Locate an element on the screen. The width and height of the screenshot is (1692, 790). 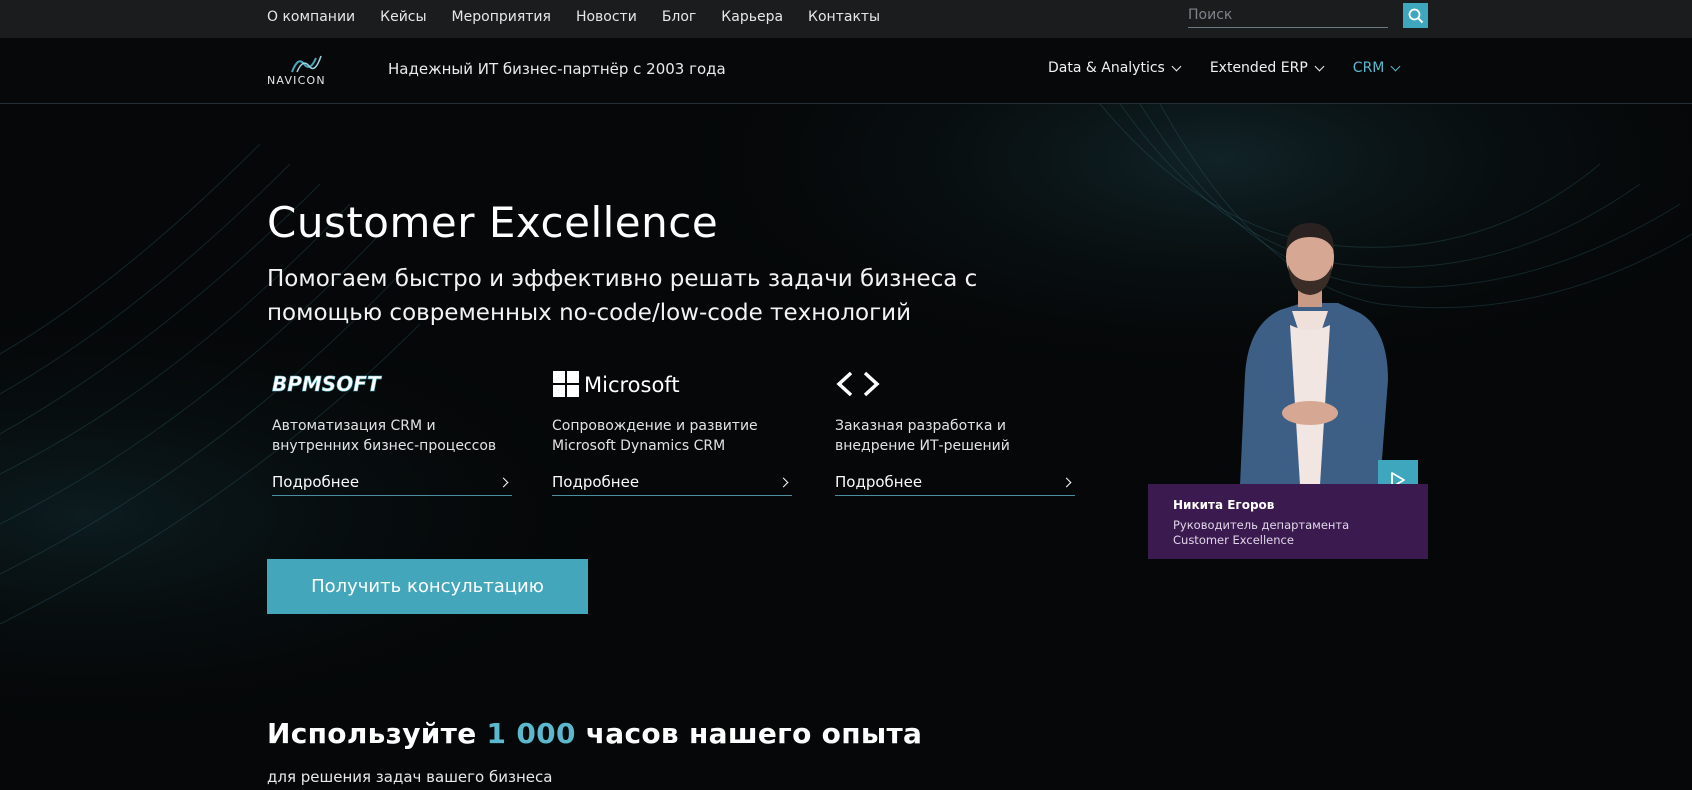
microsoft-logo: Microsoft is located at coordinates (672, 384).